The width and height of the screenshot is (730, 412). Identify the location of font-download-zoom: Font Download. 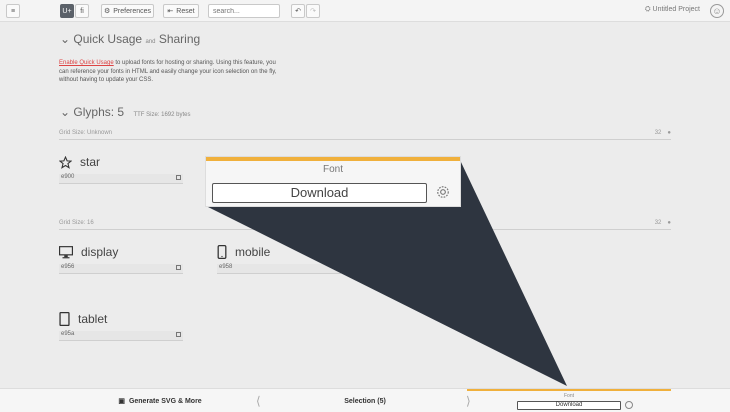
(333, 181).